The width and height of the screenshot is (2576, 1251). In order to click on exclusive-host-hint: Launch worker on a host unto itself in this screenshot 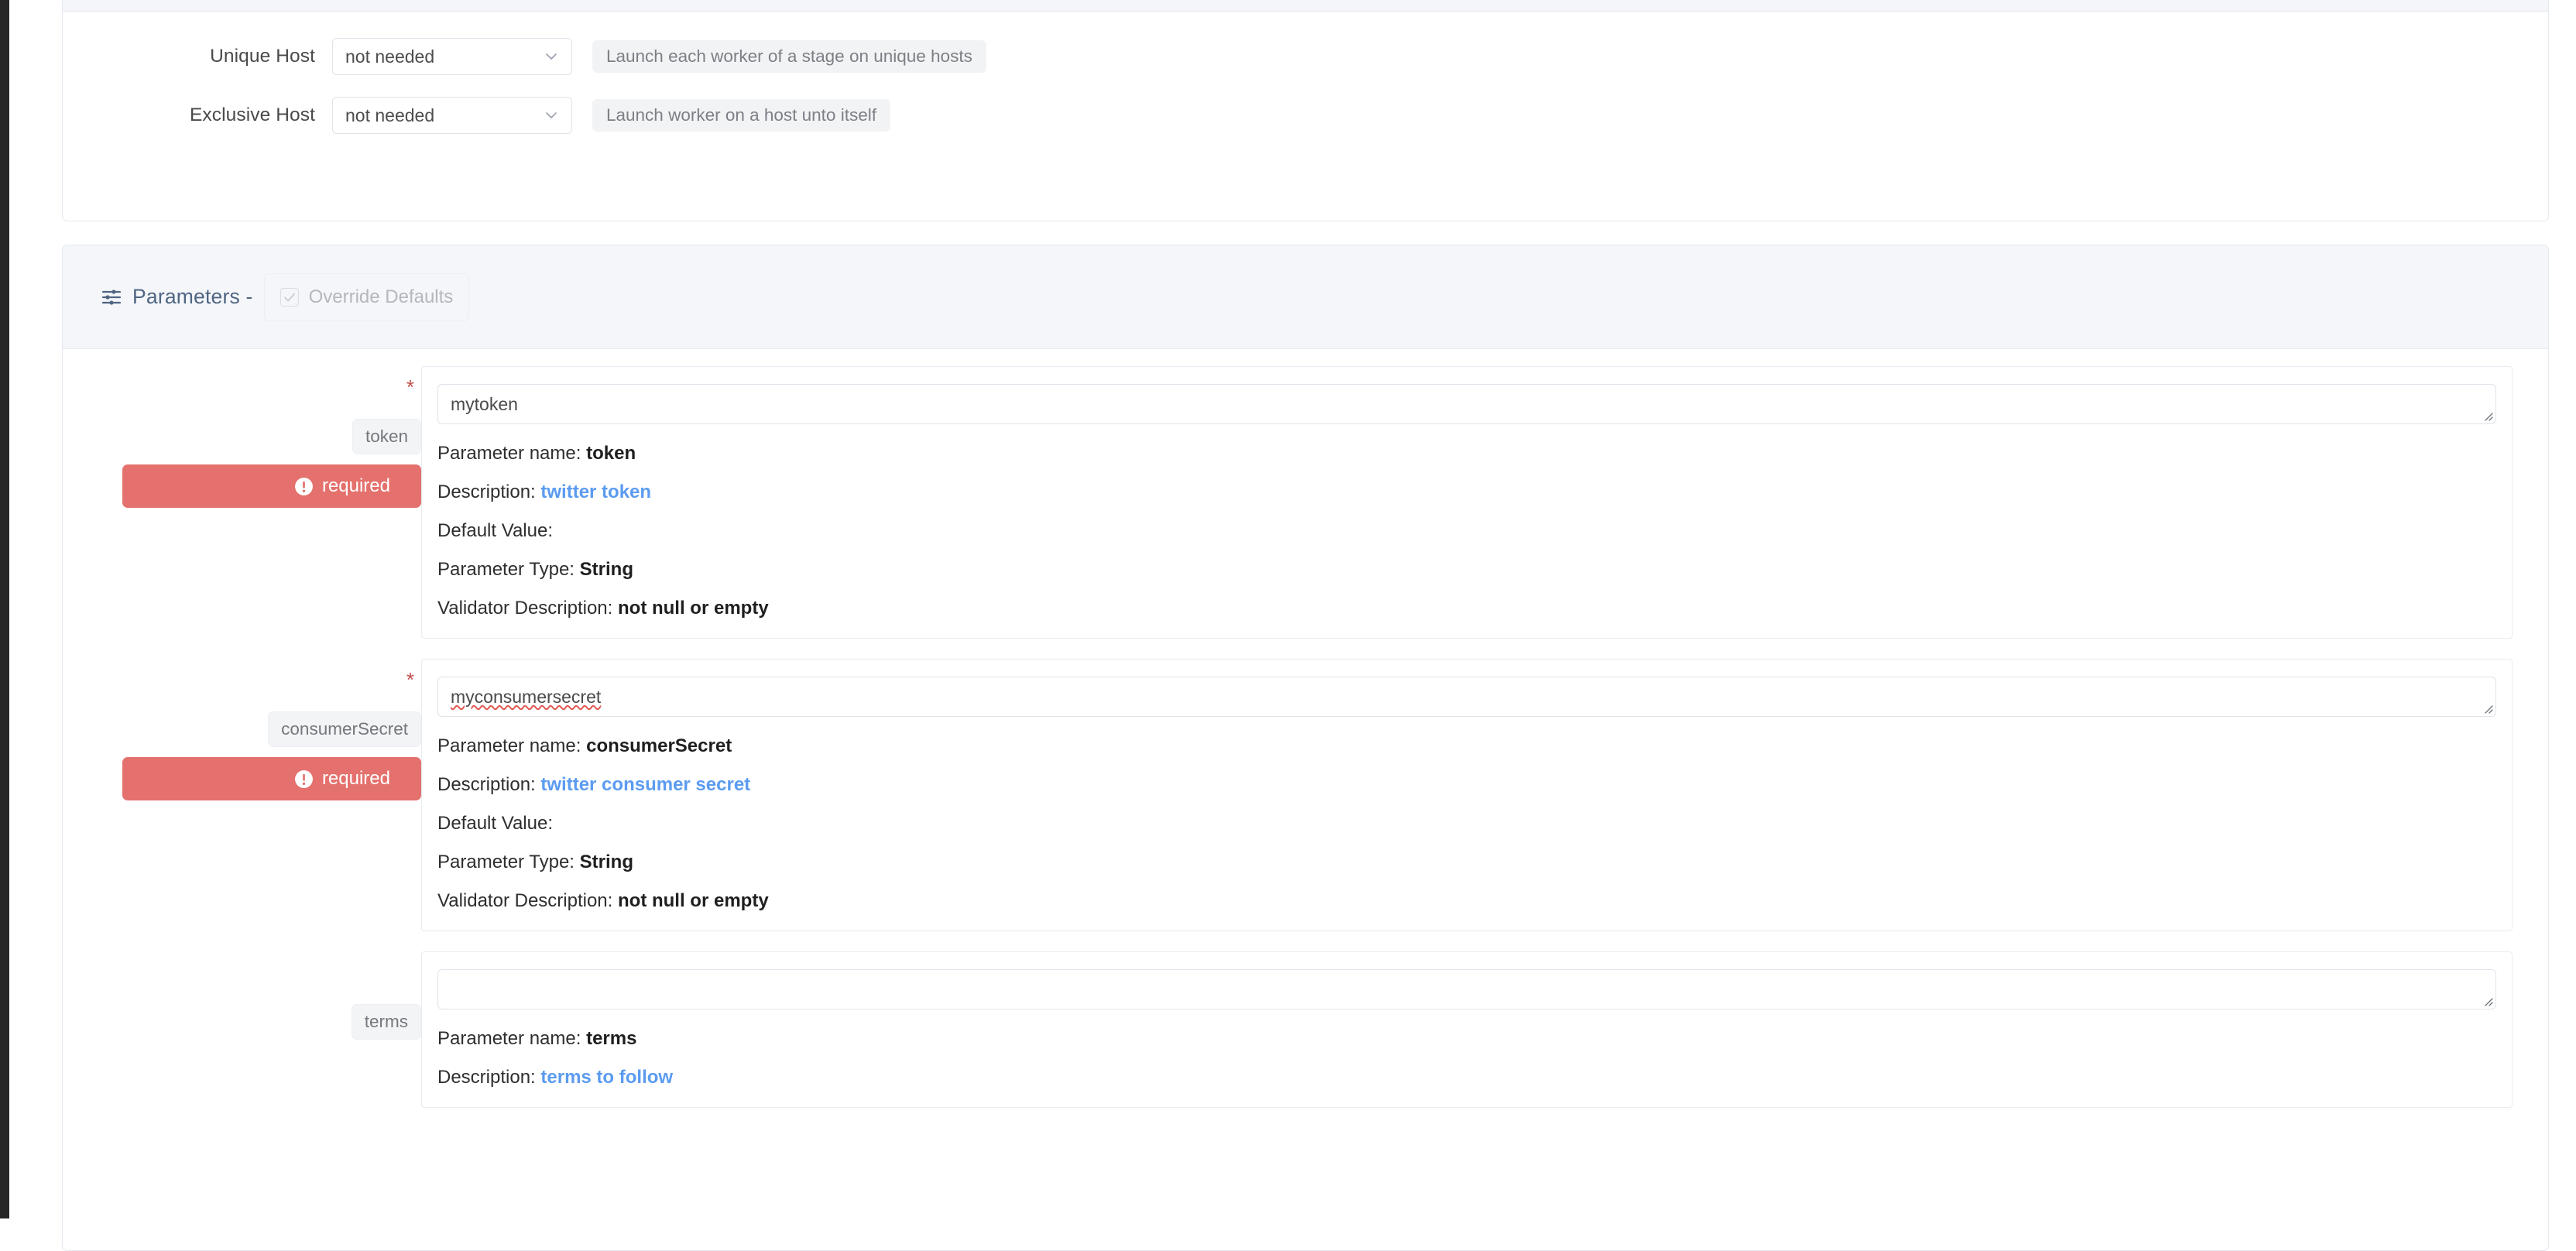, I will do `click(741, 115)`.